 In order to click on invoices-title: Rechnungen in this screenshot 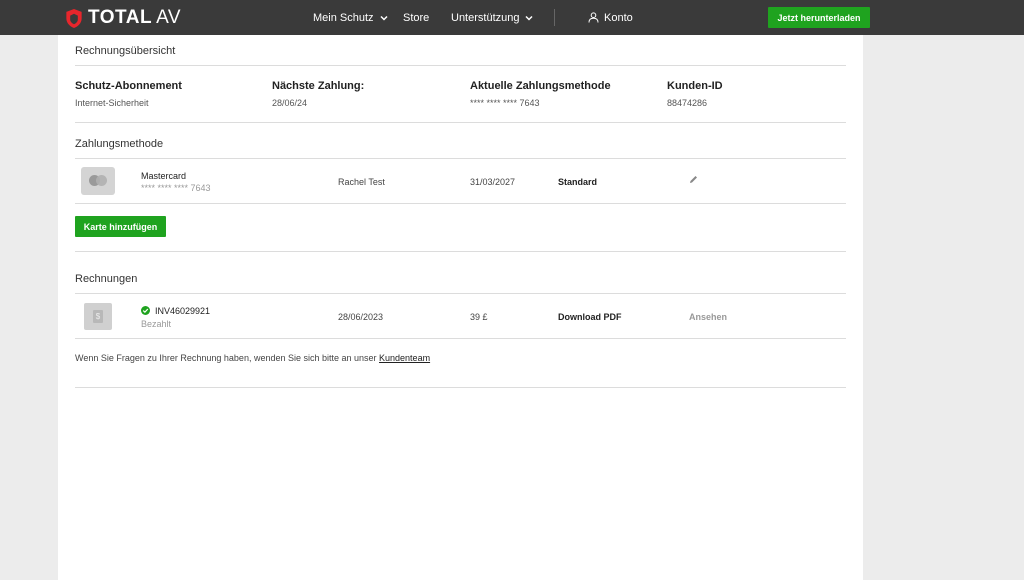, I will do `click(106, 279)`.